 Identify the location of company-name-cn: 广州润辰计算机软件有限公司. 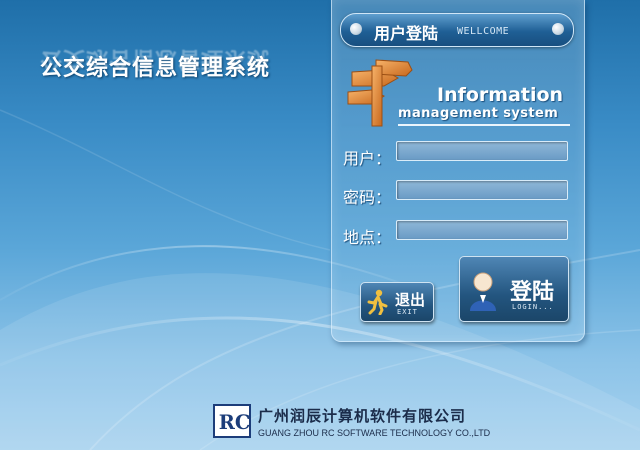
(362, 416).